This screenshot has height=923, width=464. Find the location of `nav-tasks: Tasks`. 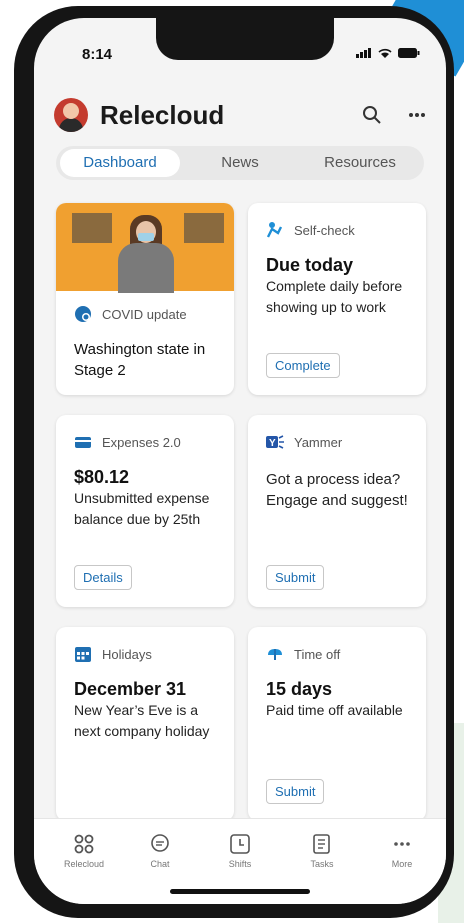

nav-tasks: Tasks is located at coordinates (322, 851).